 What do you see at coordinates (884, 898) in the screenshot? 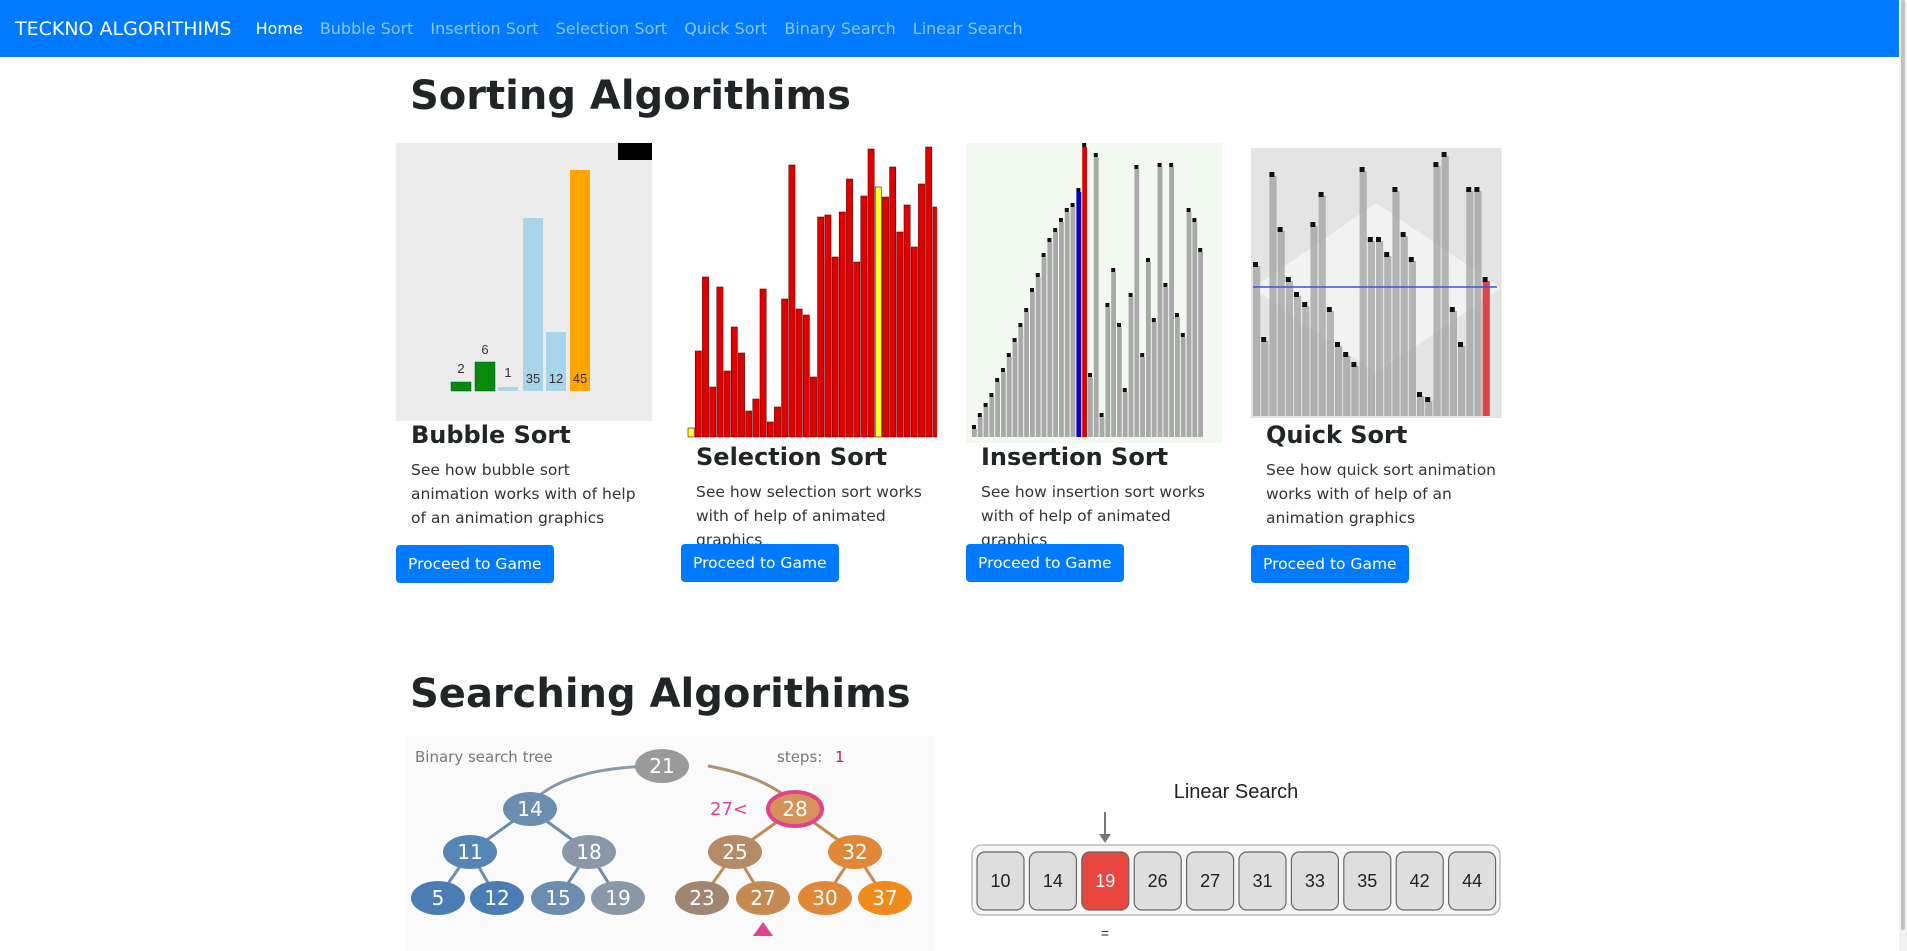
I see `bst-node-label: 37` at bounding box center [884, 898].